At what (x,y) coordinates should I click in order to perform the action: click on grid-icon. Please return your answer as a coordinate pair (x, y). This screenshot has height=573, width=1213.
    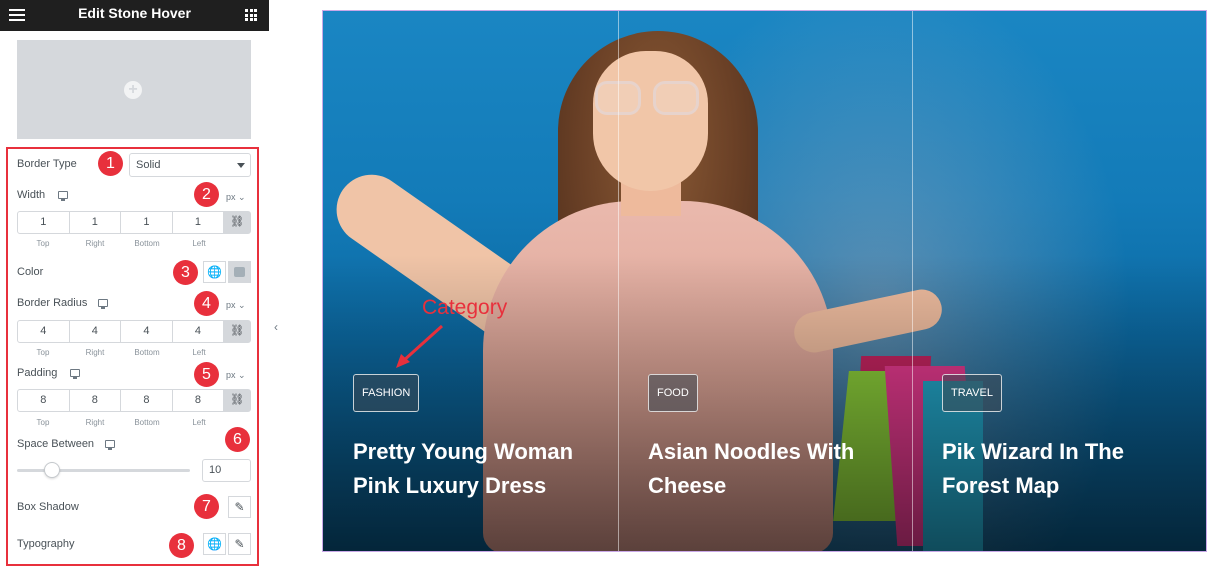
    Looking at the image, I should click on (251, 15).